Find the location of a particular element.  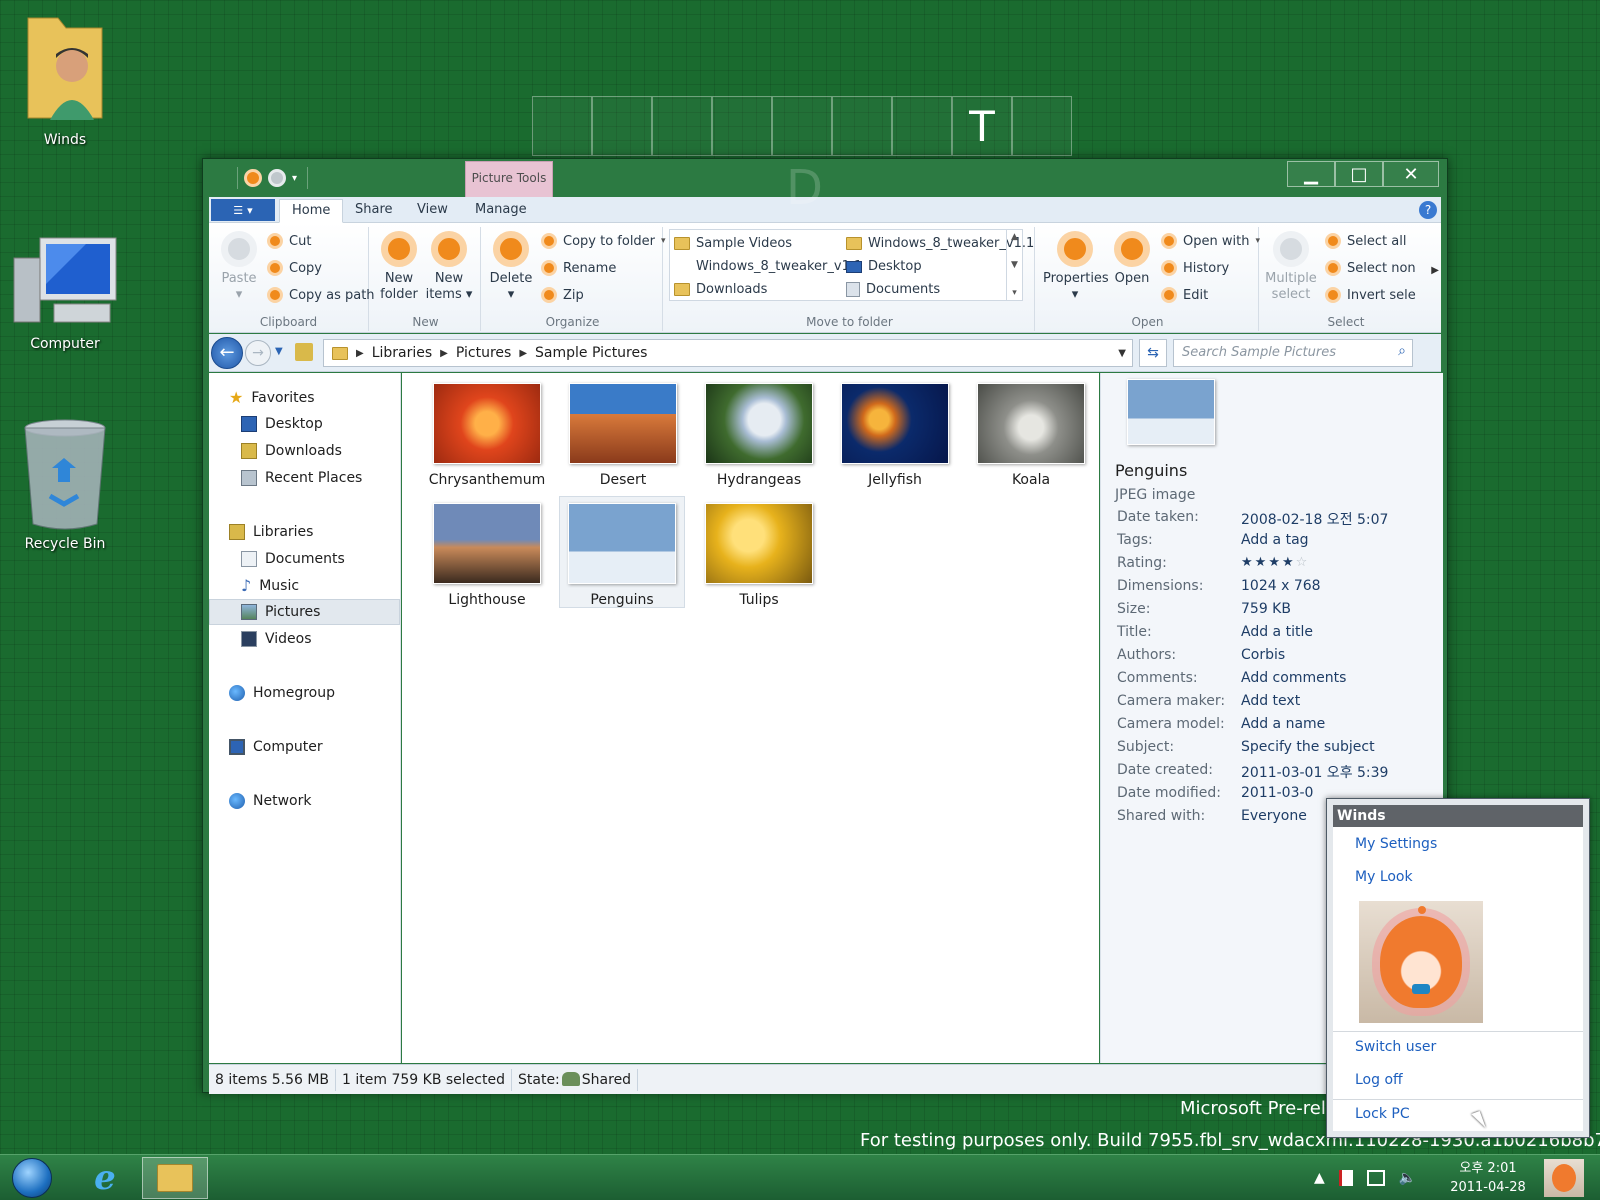

forward-button: → is located at coordinates (258, 353).